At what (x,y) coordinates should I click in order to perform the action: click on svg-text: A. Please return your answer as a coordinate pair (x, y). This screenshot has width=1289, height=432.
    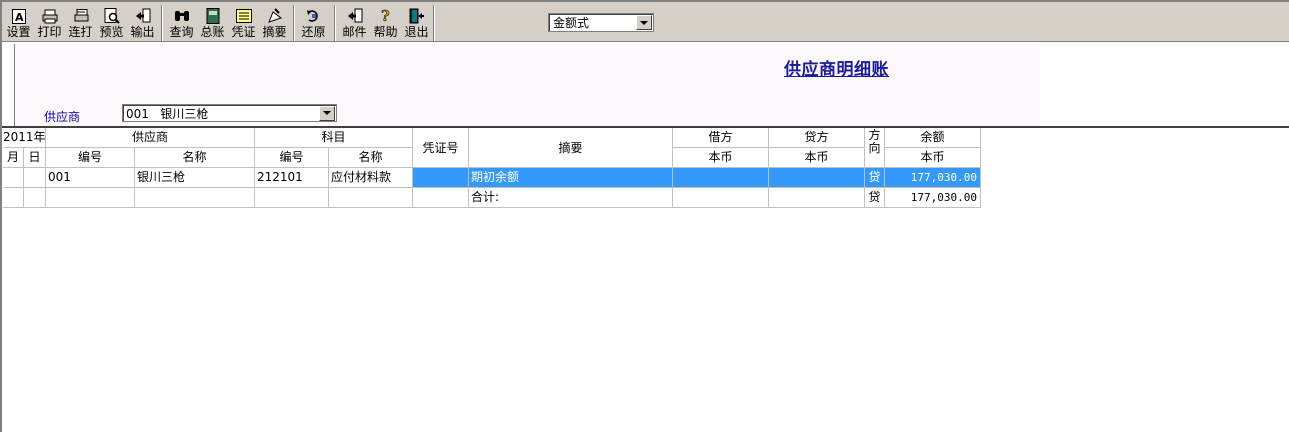
    Looking at the image, I should click on (19, 17).